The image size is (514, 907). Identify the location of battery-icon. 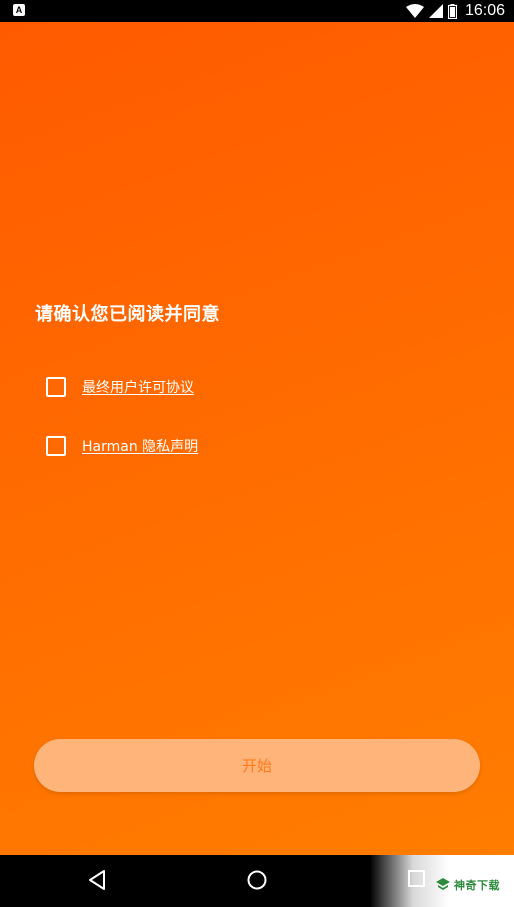
(452, 11).